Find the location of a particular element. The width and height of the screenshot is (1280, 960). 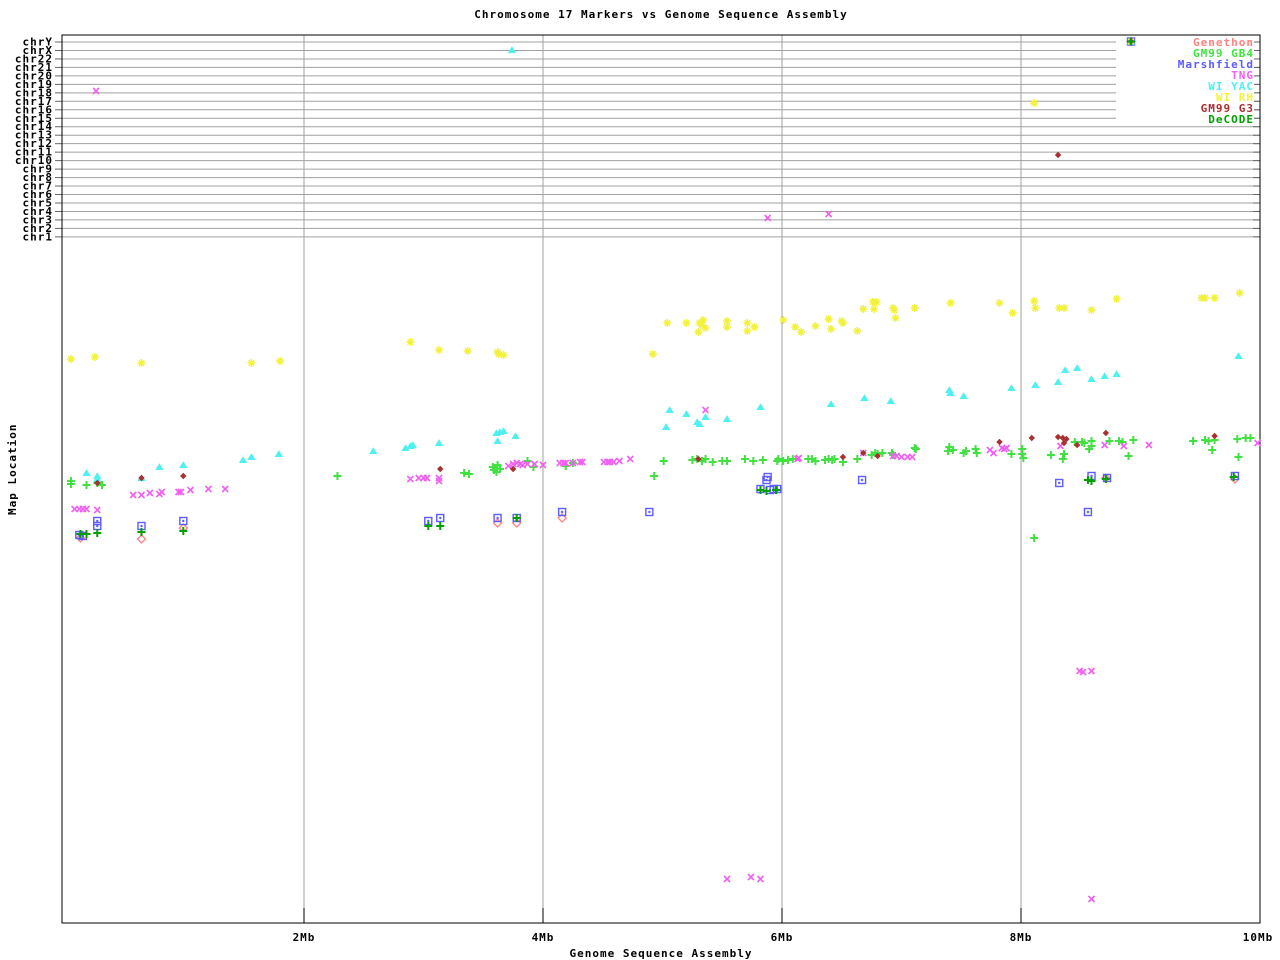

x-tick-label: 10Mb is located at coordinates (1258, 937).